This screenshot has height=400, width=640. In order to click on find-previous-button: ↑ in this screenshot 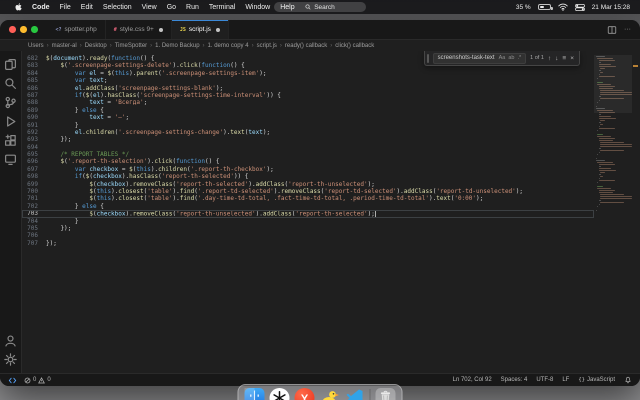, I will do `click(549, 58)`.